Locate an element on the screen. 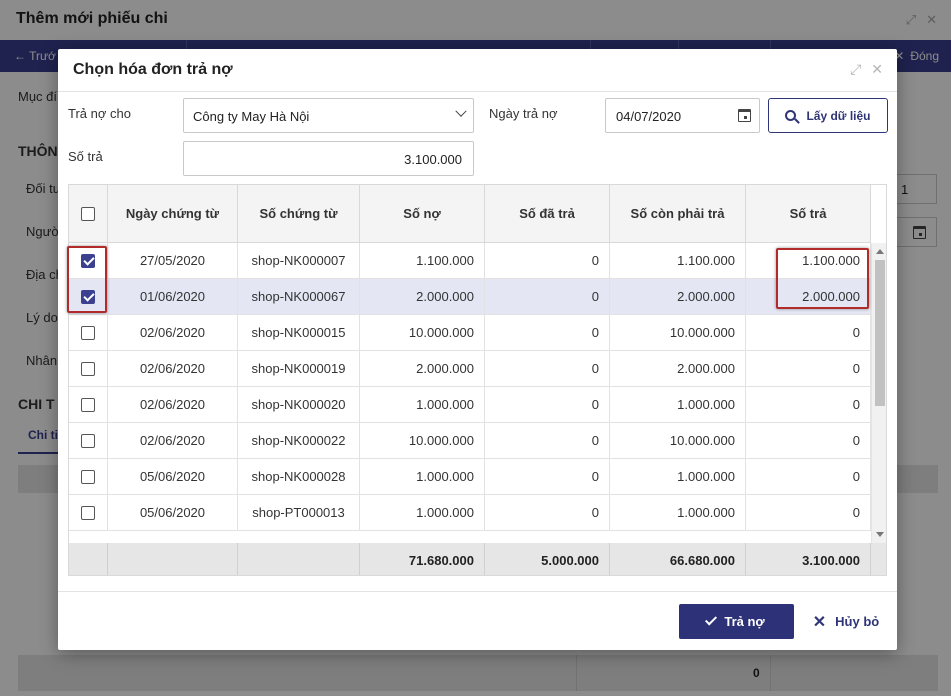 Image resolution: width=951 pixels, height=696 pixels. col-so-chung-tu: Số chứng từ is located at coordinates (299, 213).